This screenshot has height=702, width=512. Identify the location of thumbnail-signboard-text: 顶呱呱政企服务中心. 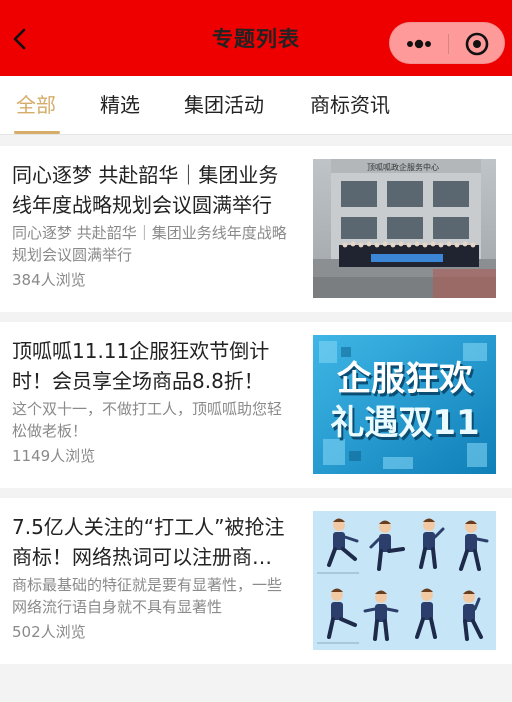
(403, 167).